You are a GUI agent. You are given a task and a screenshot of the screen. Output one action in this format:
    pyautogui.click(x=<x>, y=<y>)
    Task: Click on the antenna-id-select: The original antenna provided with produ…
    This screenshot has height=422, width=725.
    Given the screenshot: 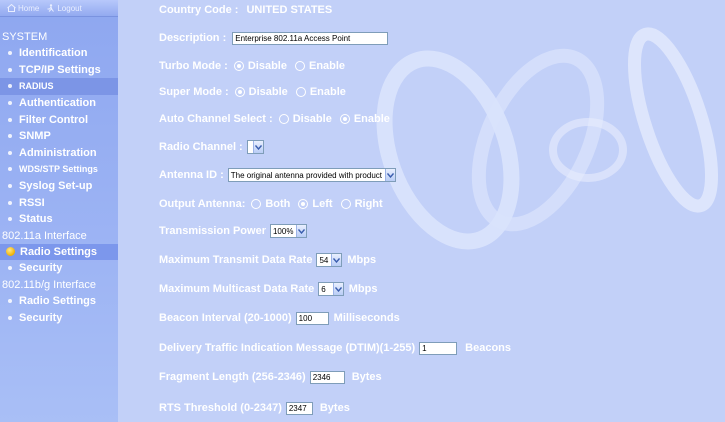 What is the action you would take?
    pyautogui.click(x=311, y=175)
    